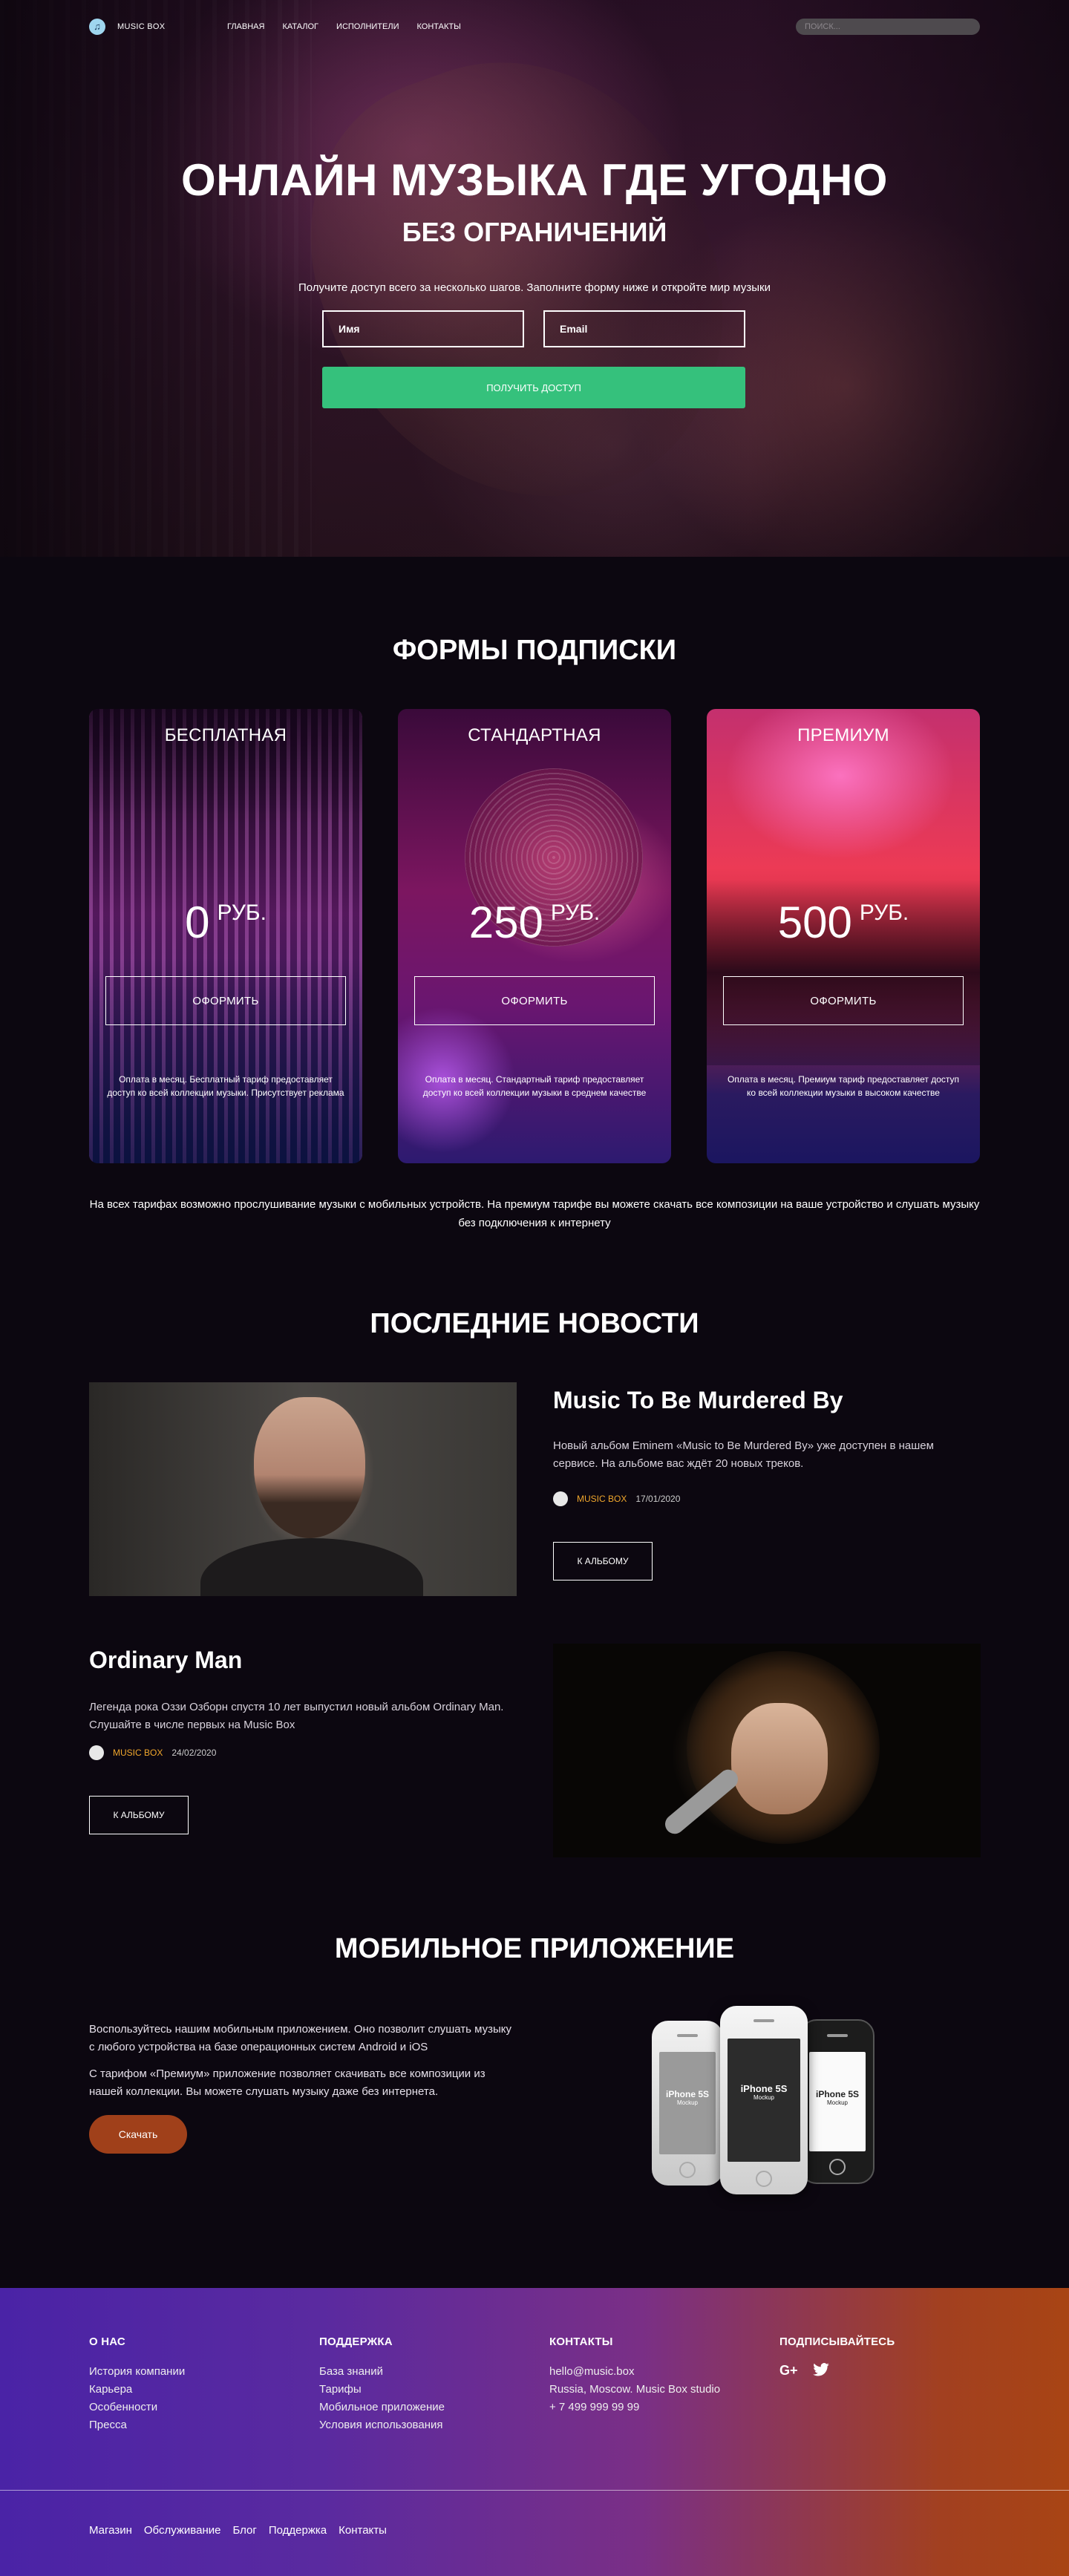  Describe the element at coordinates (534, 2490) in the screenshot. I see `footer-divider` at that location.